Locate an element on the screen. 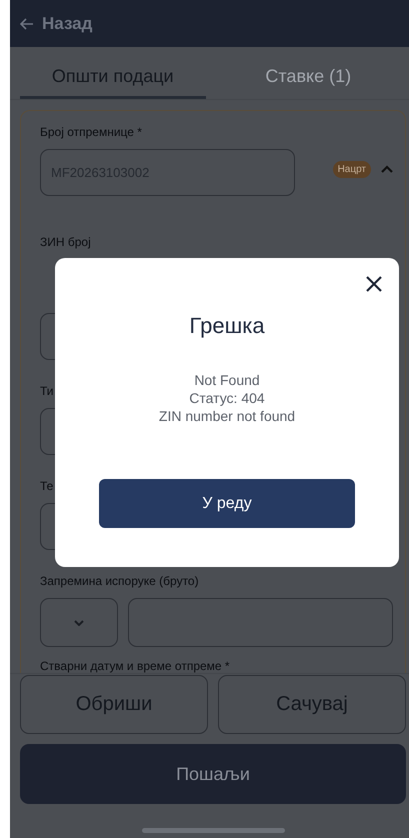 The image size is (409, 838). ok-button: У реду is located at coordinates (227, 503).